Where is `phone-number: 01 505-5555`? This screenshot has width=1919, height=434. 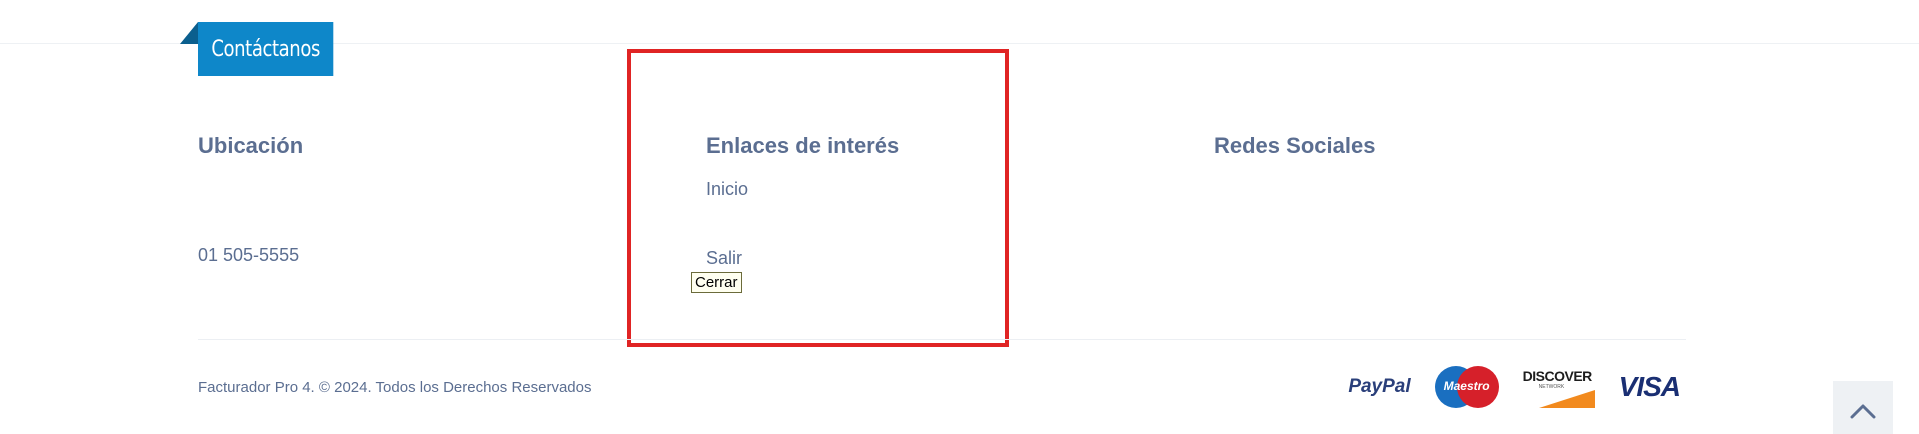
phone-number: 01 505-5555 is located at coordinates (249, 255).